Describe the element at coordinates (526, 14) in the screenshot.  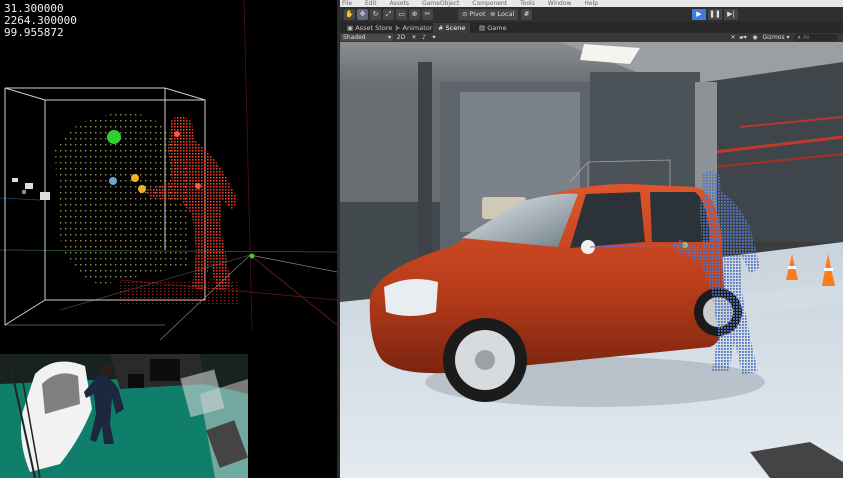
I see `grid-snap-icon: #` at that location.